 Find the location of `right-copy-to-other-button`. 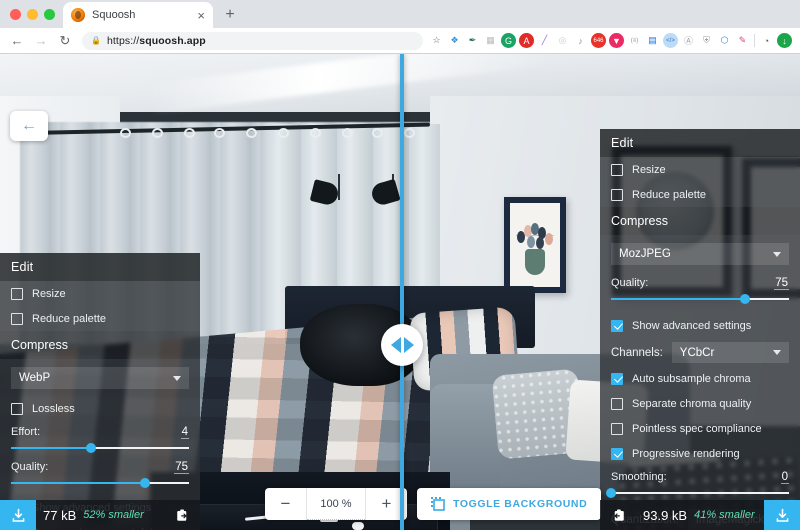

right-copy-to-other-button is located at coordinates (618, 515).